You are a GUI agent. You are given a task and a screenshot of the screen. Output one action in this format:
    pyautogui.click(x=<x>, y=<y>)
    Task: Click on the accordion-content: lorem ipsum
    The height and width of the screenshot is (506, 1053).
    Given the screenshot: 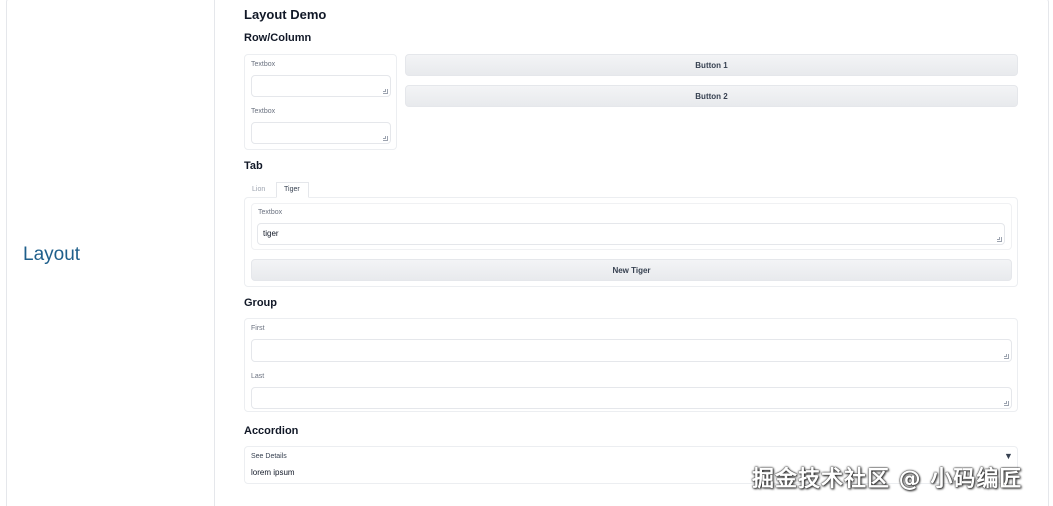 What is the action you would take?
    pyautogui.click(x=273, y=472)
    